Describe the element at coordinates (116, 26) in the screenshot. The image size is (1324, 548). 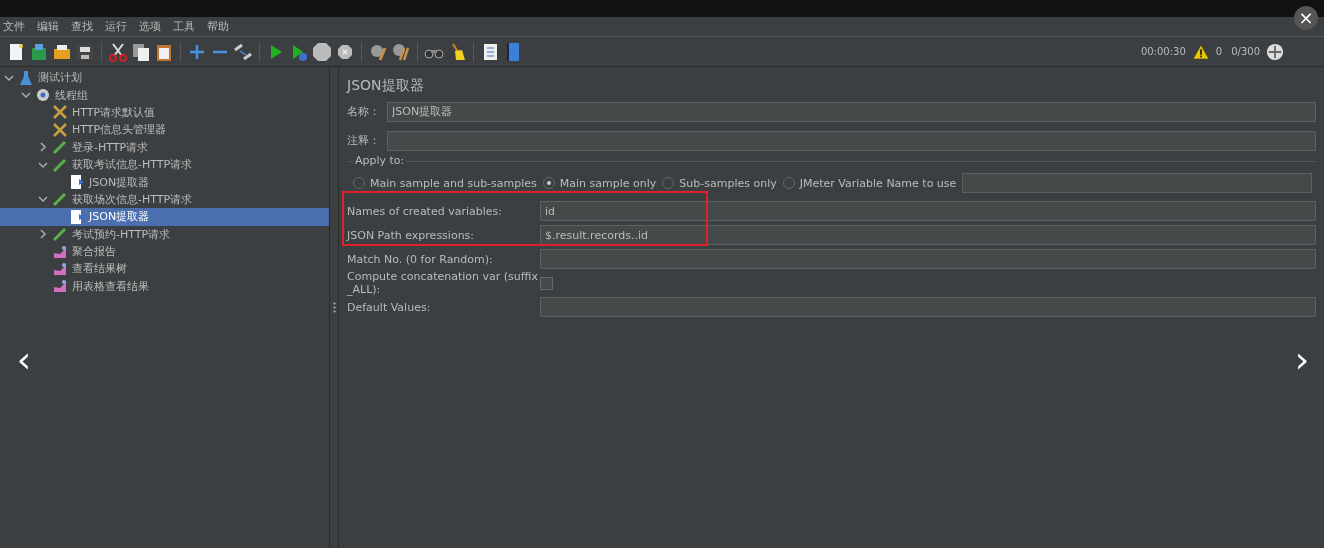
I see `menu-item: 运行` at that location.